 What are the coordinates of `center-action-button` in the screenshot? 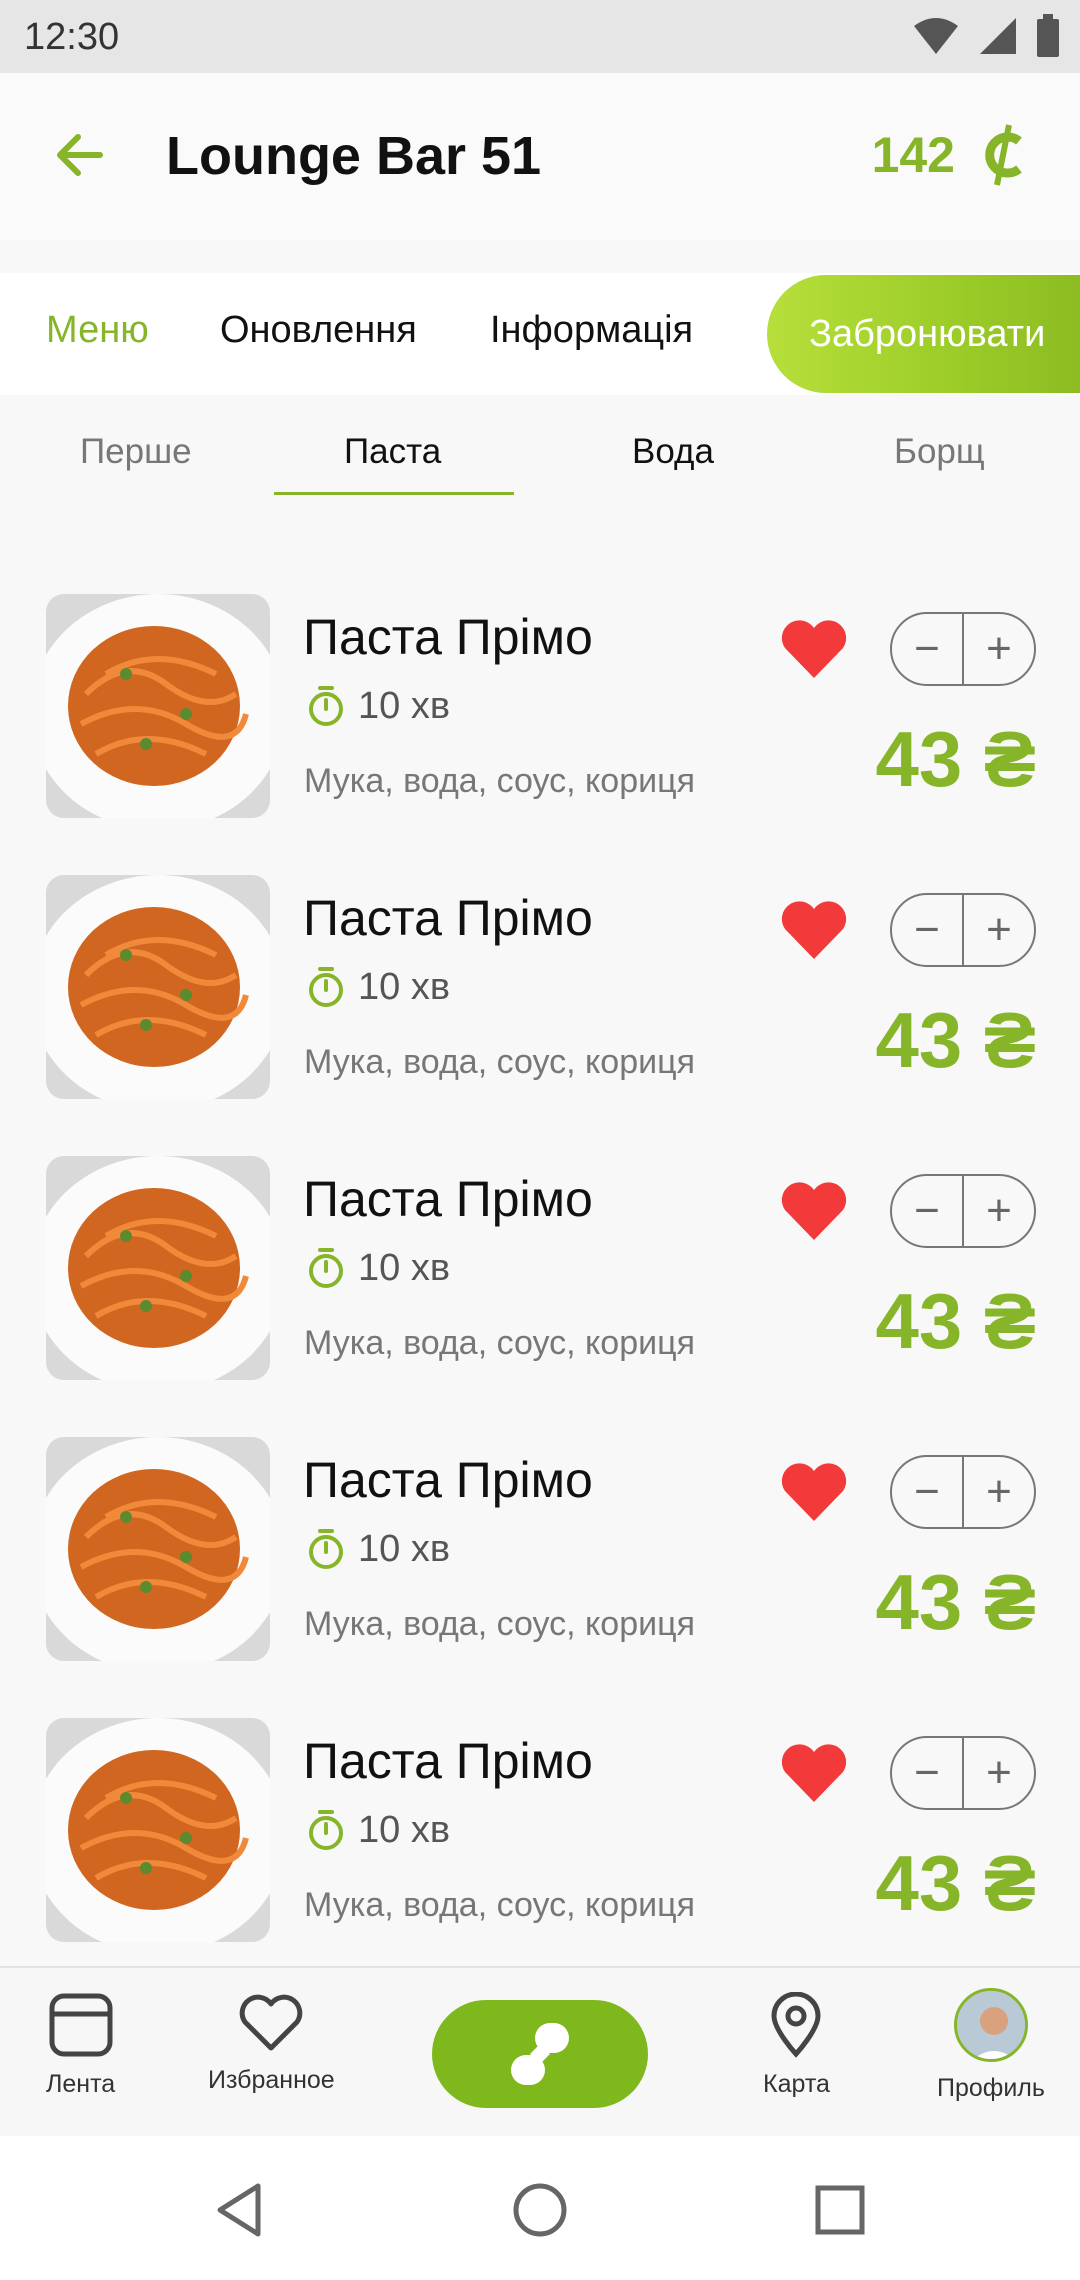 It's located at (540, 2054).